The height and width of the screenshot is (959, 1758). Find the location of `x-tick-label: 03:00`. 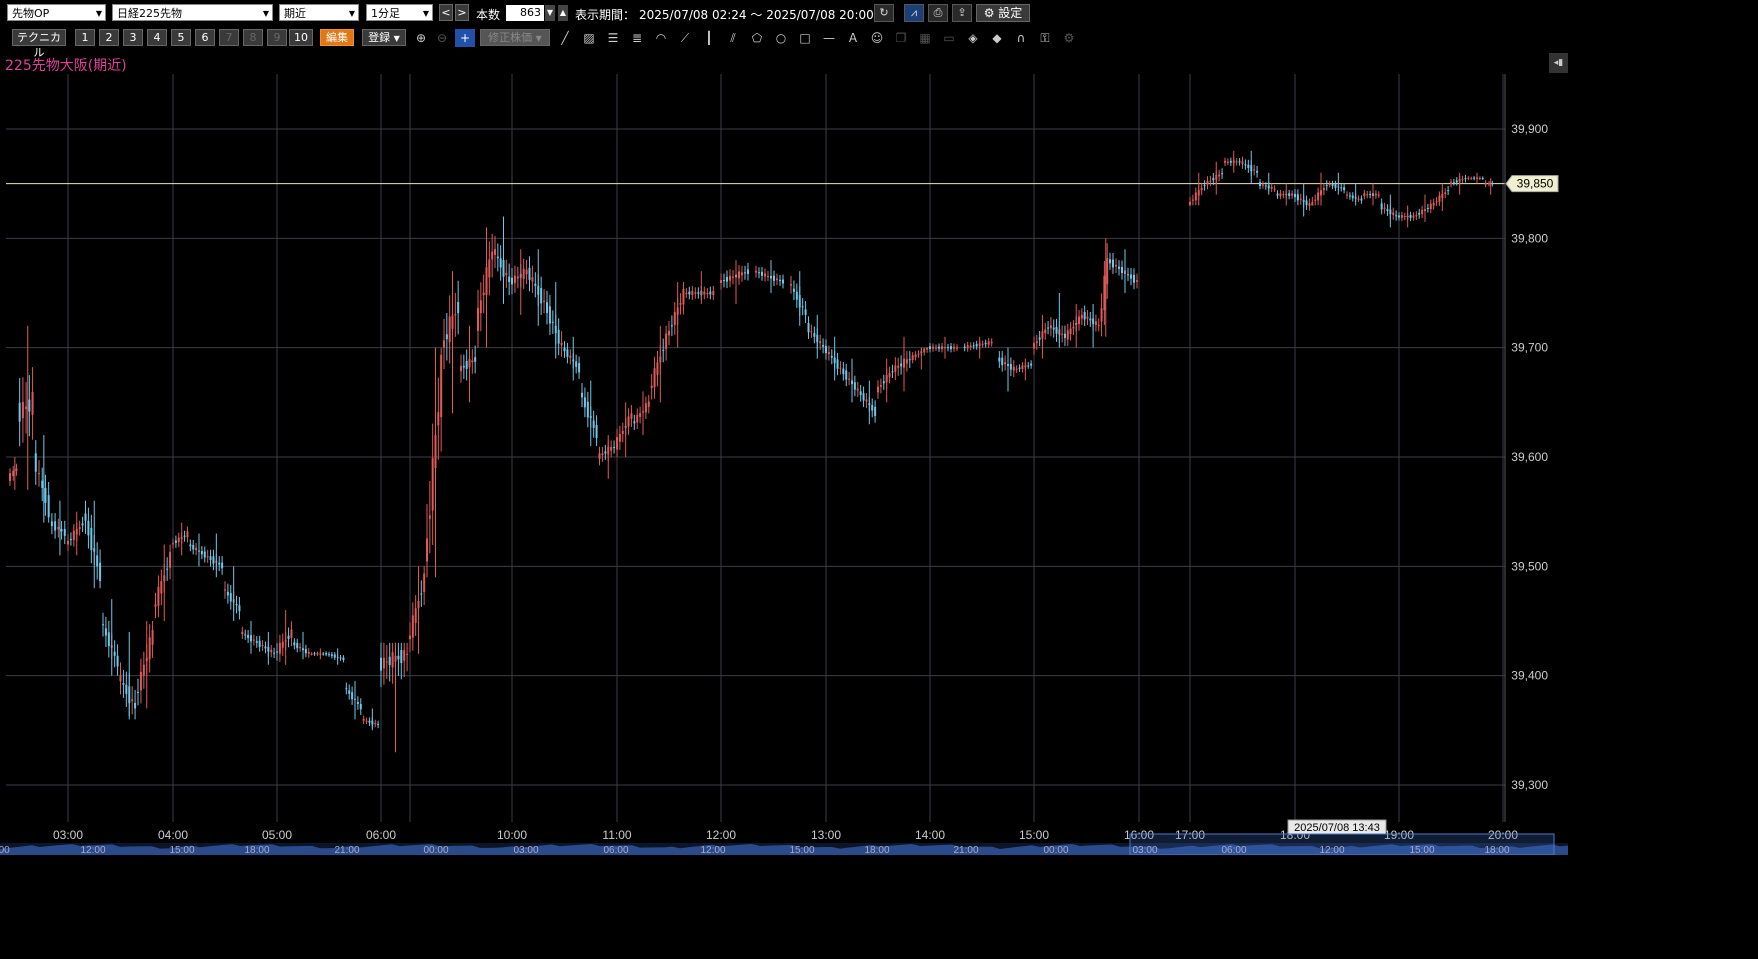

x-tick-label: 03:00 is located at coordinates (68, 835).